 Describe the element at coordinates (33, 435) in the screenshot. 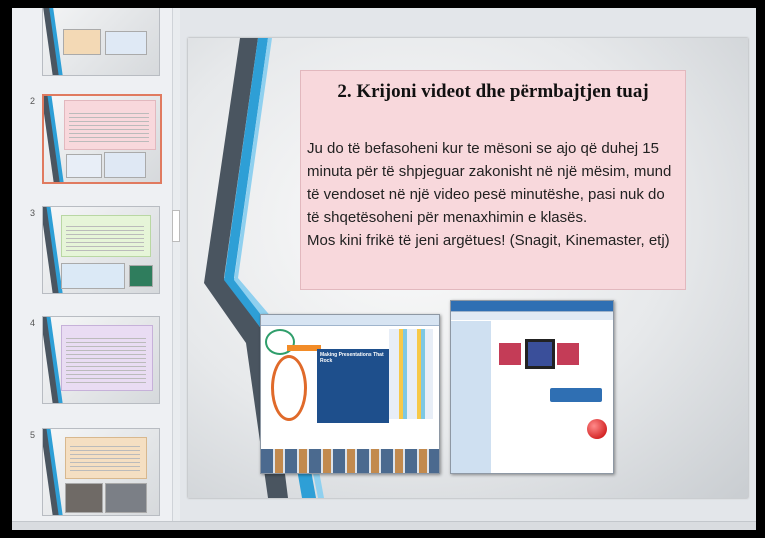

I see `thumbnail-number: 5` at that location.